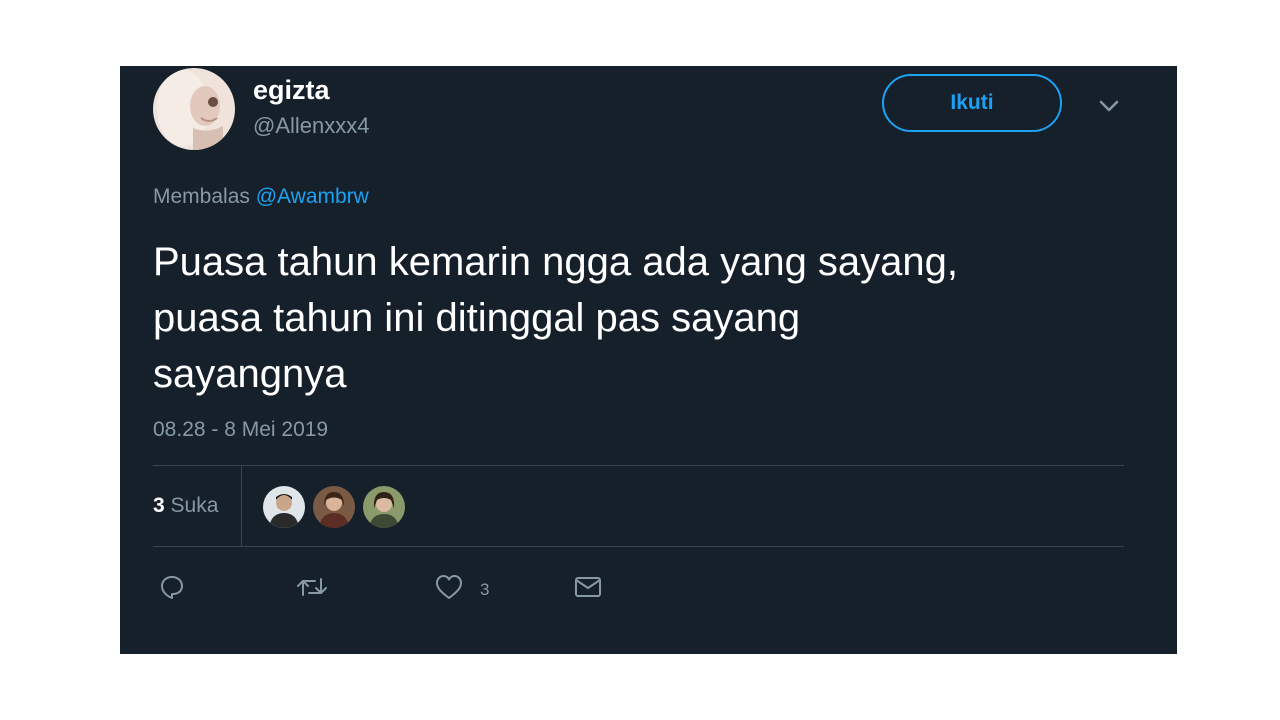 The image size is (1280, 720). Describe the element at coordinates (241, 506) in the screenshot. I see `vertical-divider` at that location.